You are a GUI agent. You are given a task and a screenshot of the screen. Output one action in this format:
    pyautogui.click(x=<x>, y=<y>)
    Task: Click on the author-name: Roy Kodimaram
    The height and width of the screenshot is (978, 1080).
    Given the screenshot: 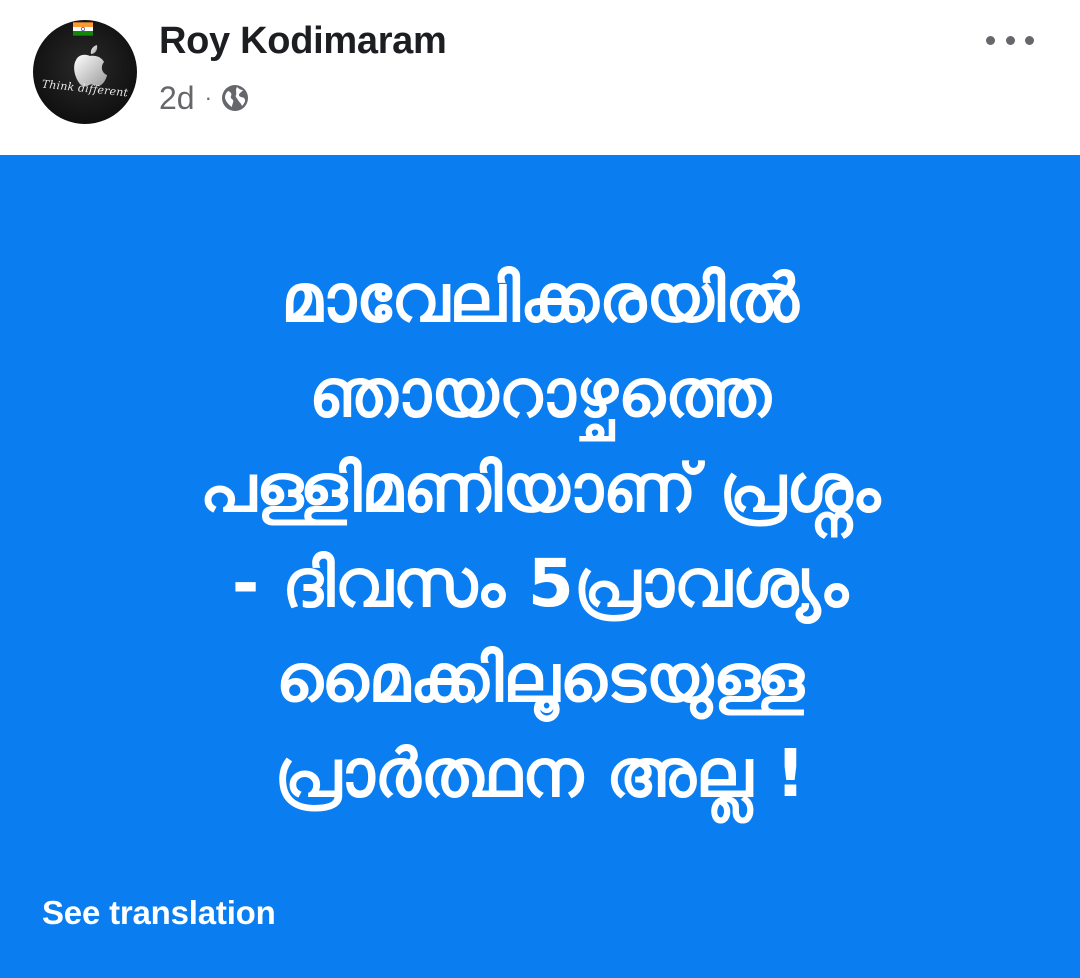 What is the action you would take?
    pyautogui.click(x=303, y=41)
    